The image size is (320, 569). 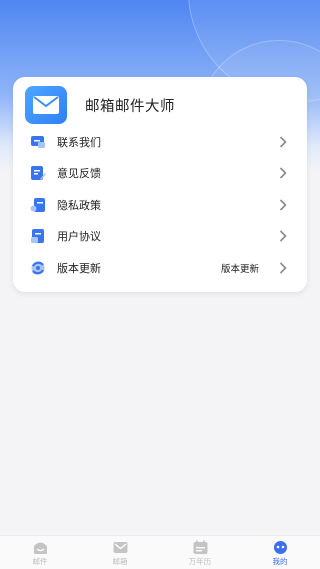 I want to click on menu-item-privacy-policy: 隐私政策, so click(x=160, y=205).